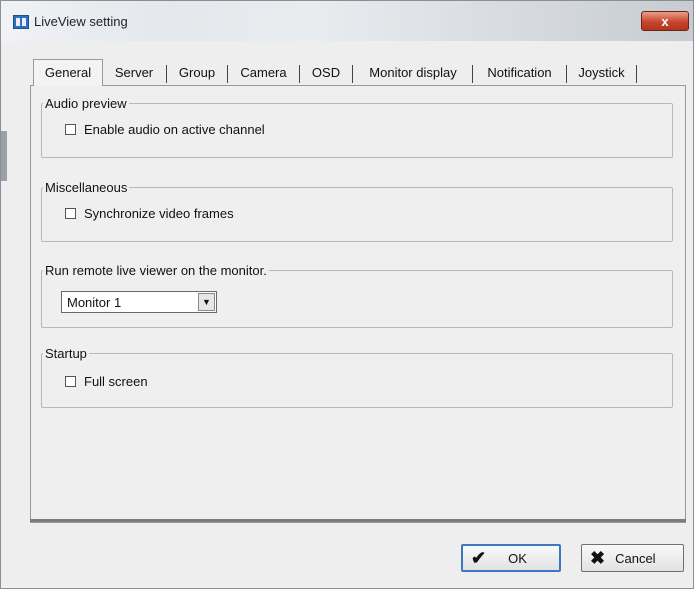 This screenshot has width=694, height=589. I want to click on enable-audio-checkbox, so click(70, 129).